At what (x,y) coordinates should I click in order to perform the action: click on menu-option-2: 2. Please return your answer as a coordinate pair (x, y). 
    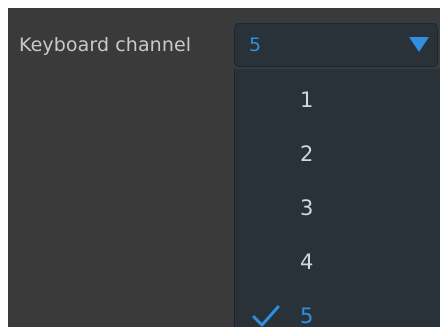
    Looking at the image, I should click on (337, 154).